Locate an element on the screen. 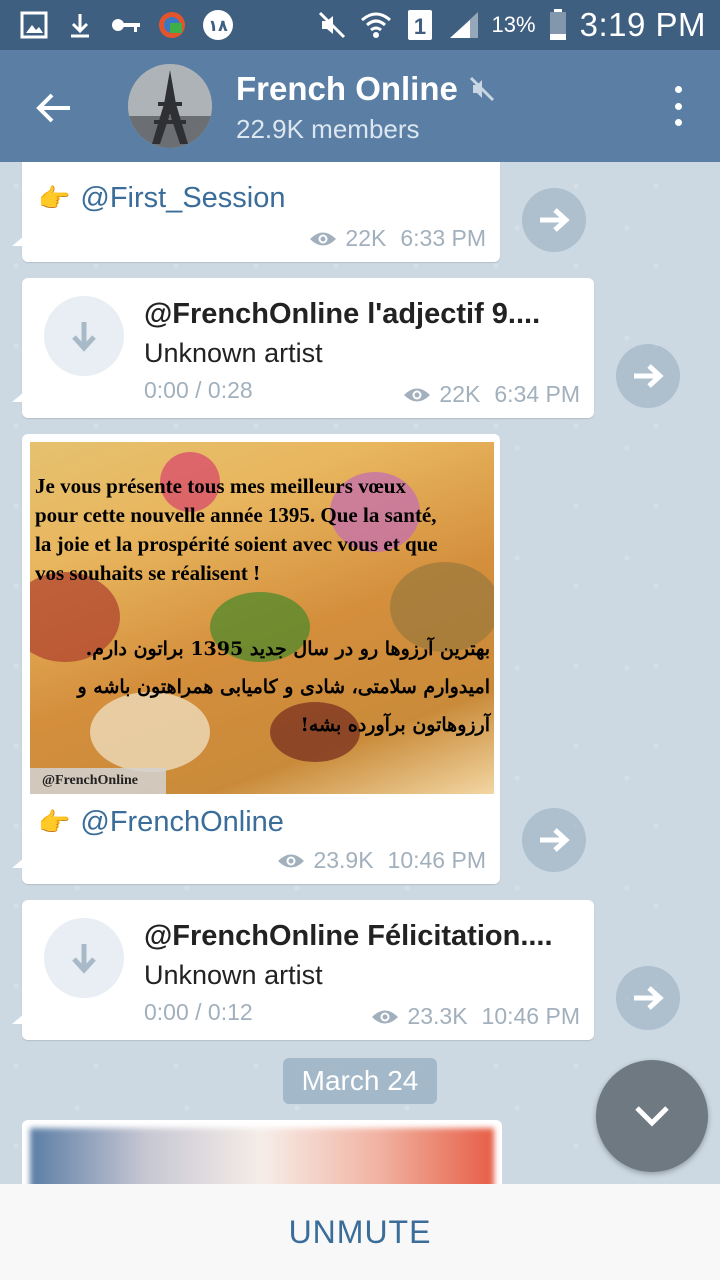 This screenshot has width=720, height=1280. channel-avatar is located at coordinates (170, 106).